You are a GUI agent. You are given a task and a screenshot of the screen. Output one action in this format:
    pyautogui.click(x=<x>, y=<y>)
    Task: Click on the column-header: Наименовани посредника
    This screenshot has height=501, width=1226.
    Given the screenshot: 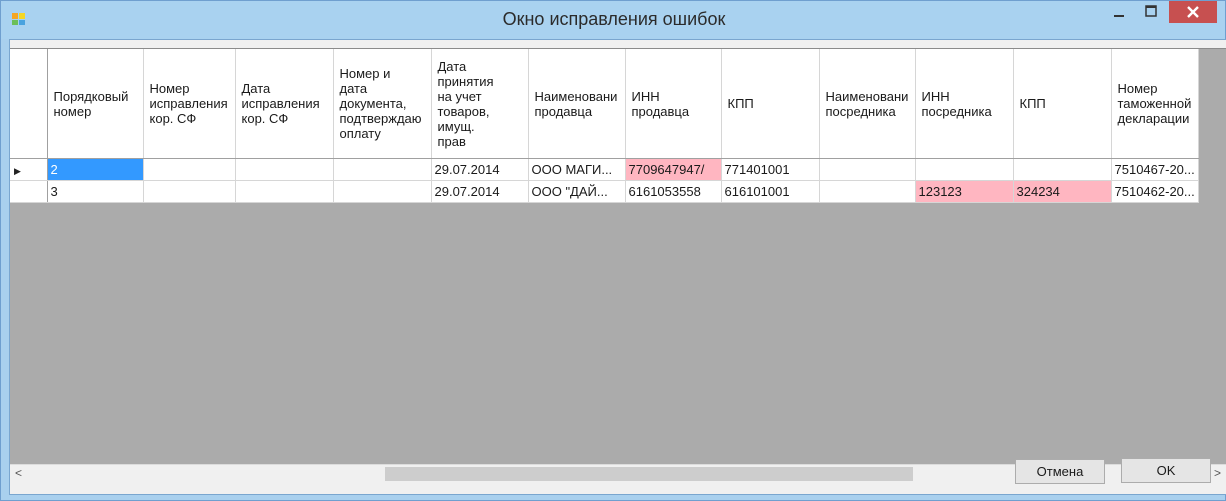 What is the action you would take?
    pyautogui.click(x=867, y=104)
    